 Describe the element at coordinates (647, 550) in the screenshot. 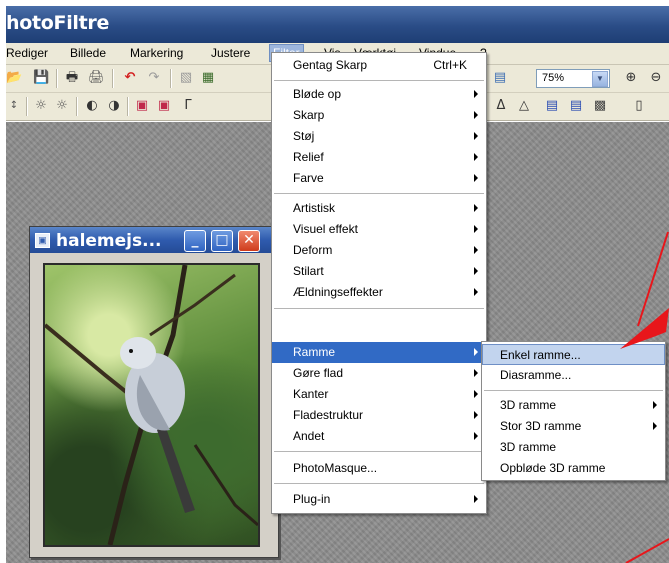

I see `annotation-line` at that location.